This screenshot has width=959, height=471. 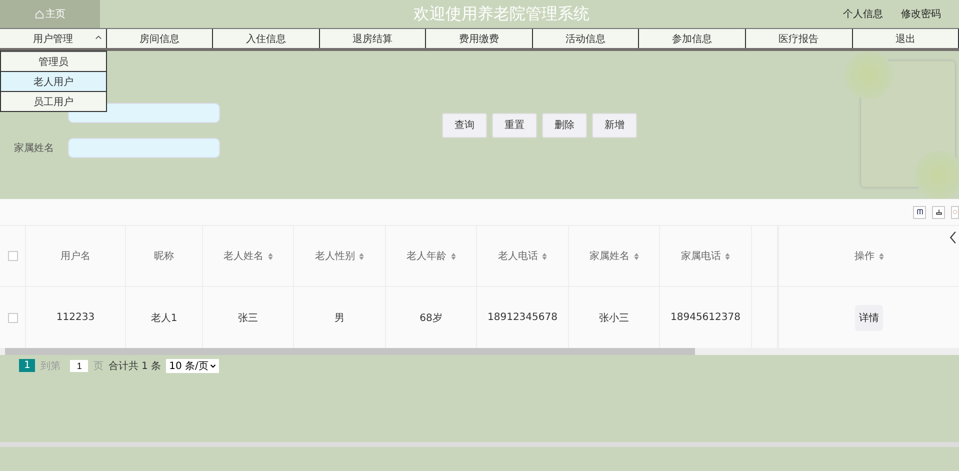 What do you see at coordinates (919, 212) in the screenshot?
I see `columns-icon` at bounding box center [919, 212].